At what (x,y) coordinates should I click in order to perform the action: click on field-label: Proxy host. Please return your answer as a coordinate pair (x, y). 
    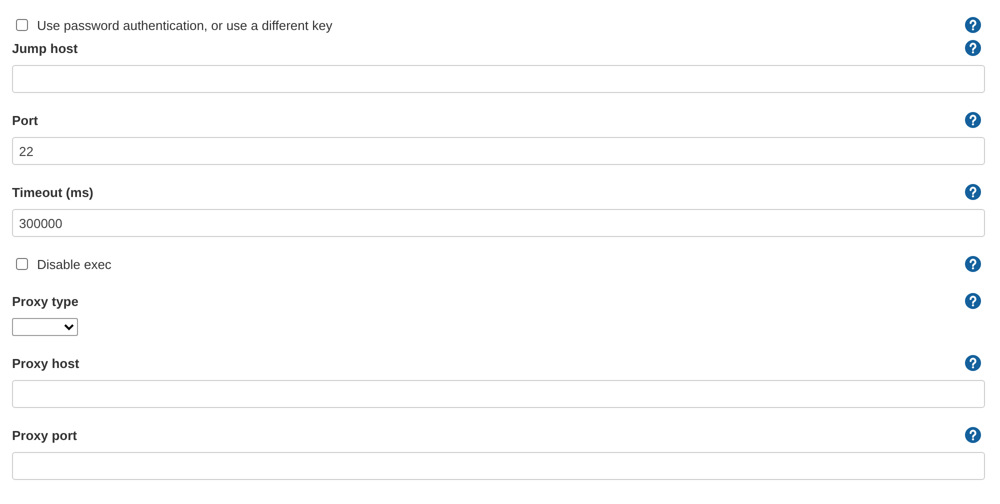
    Looking at the image, I should click on (46, 363).